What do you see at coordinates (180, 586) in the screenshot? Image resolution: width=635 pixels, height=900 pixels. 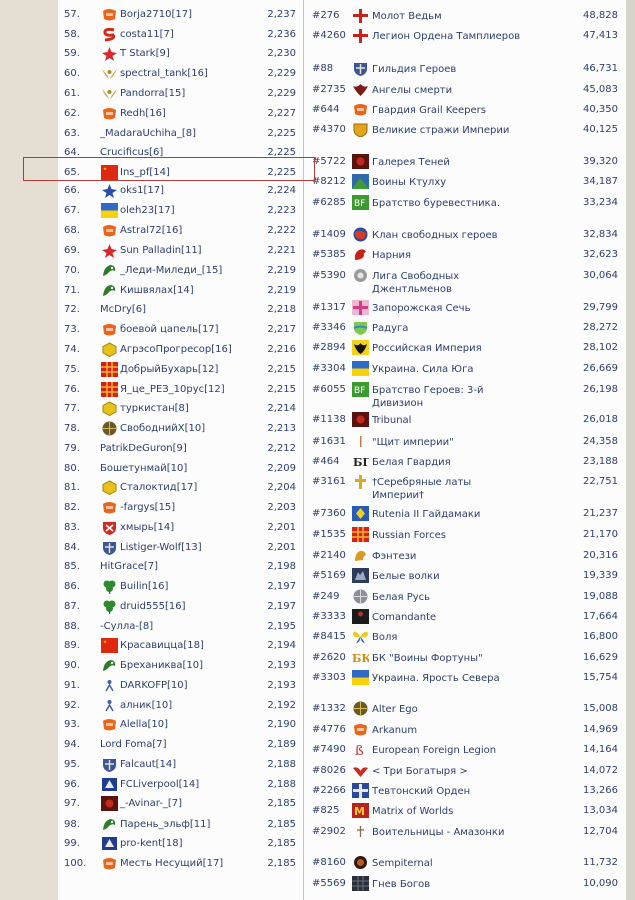 I see `player-row: 86. Builin[16] 2,197` at bounding box center [180, 586].